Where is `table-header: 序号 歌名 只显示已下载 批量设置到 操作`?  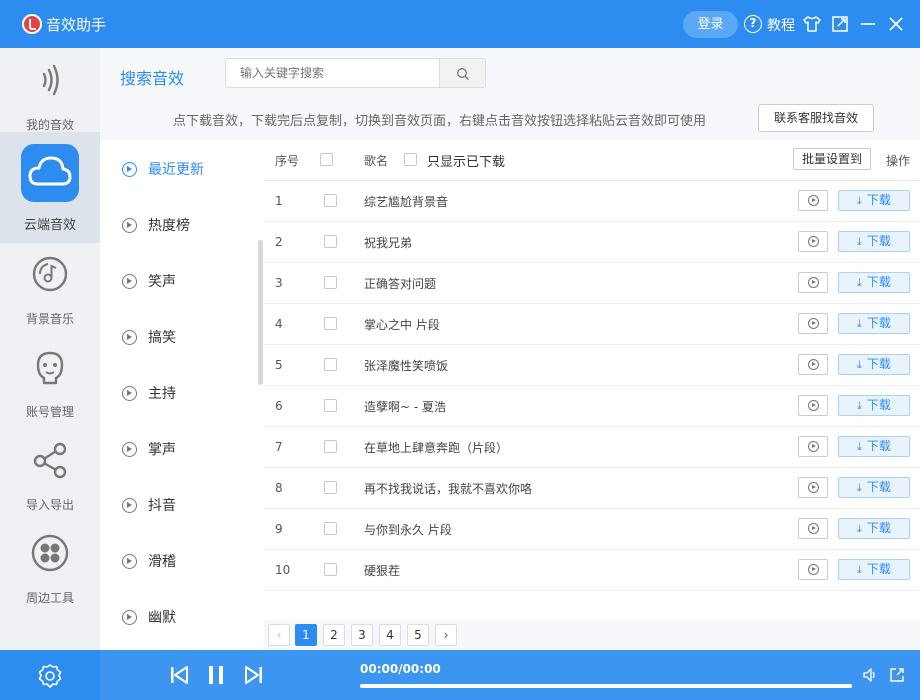 table-header: 序号 歌名 只显示已下载 批量设置到 操作 is located at coordinates (592, 160).